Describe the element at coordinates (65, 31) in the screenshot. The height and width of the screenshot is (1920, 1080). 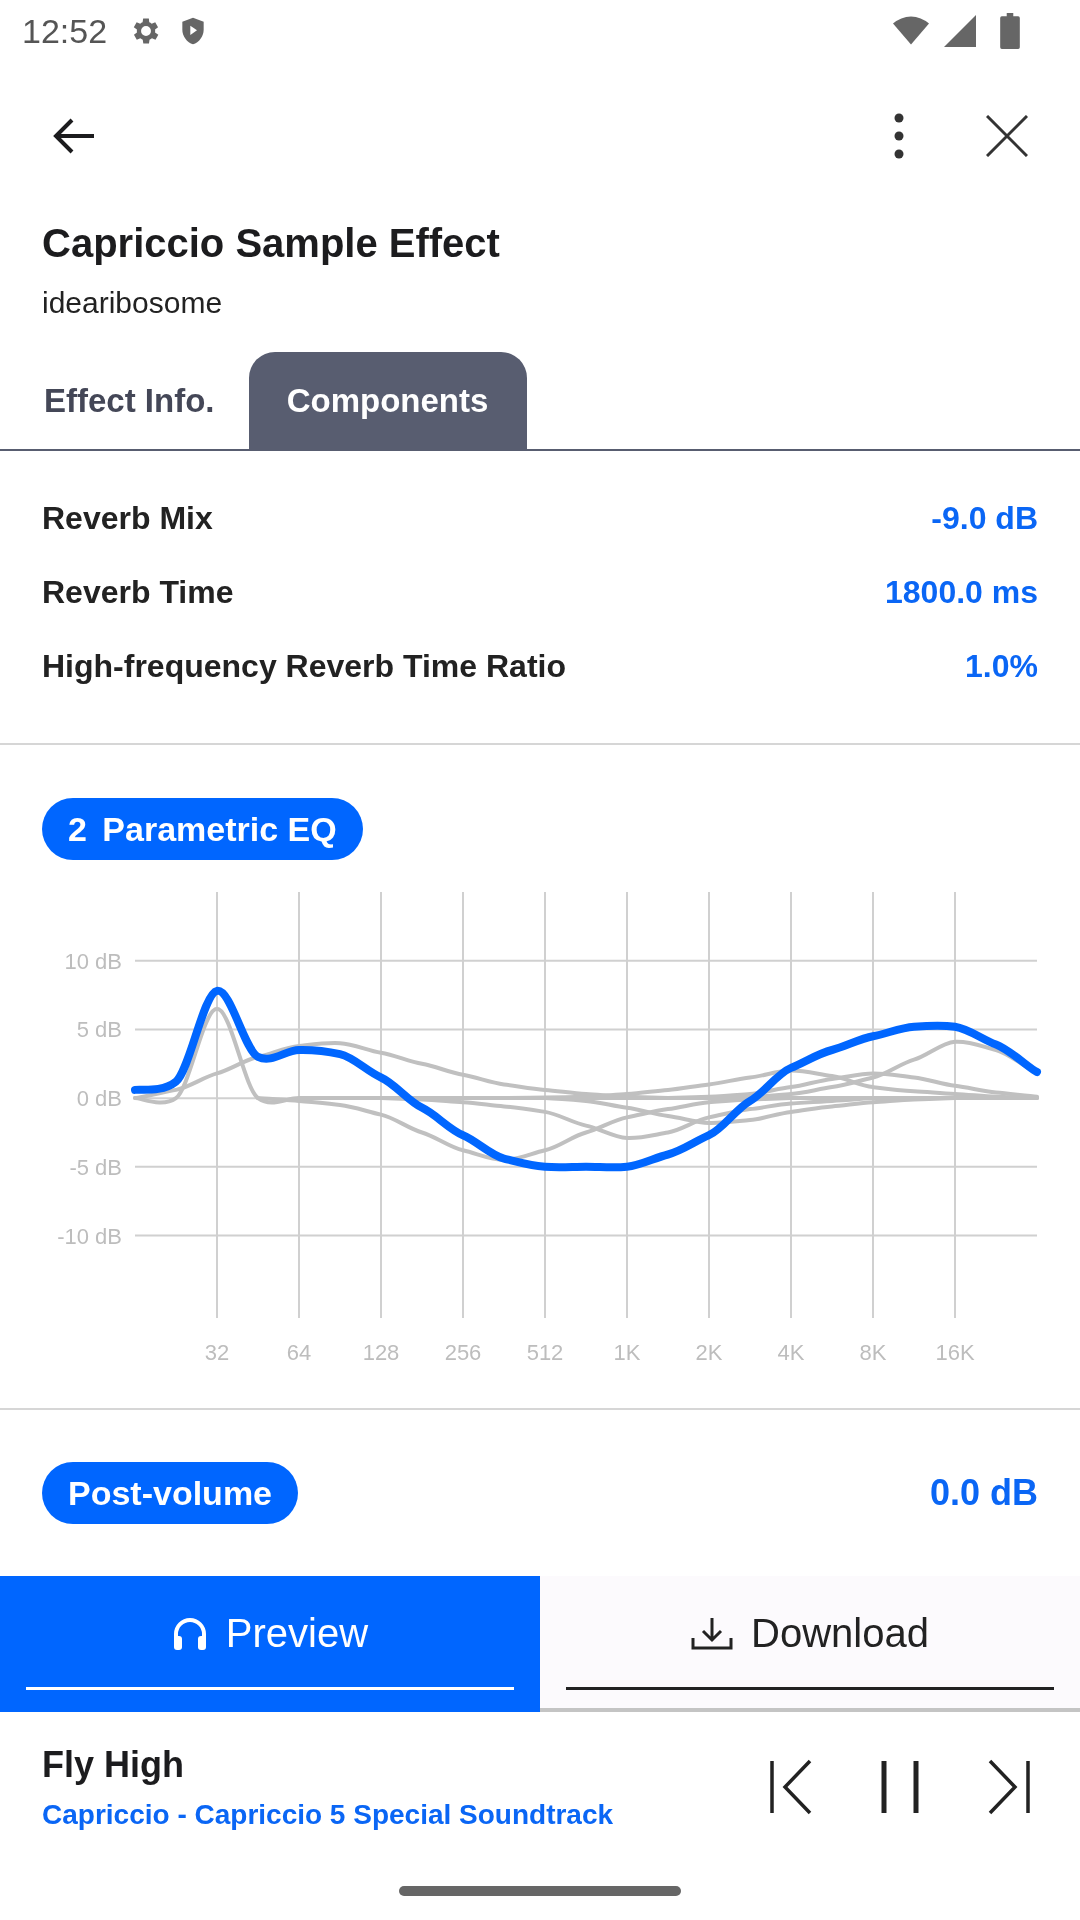
I see `status-time: 12:52` at that location.